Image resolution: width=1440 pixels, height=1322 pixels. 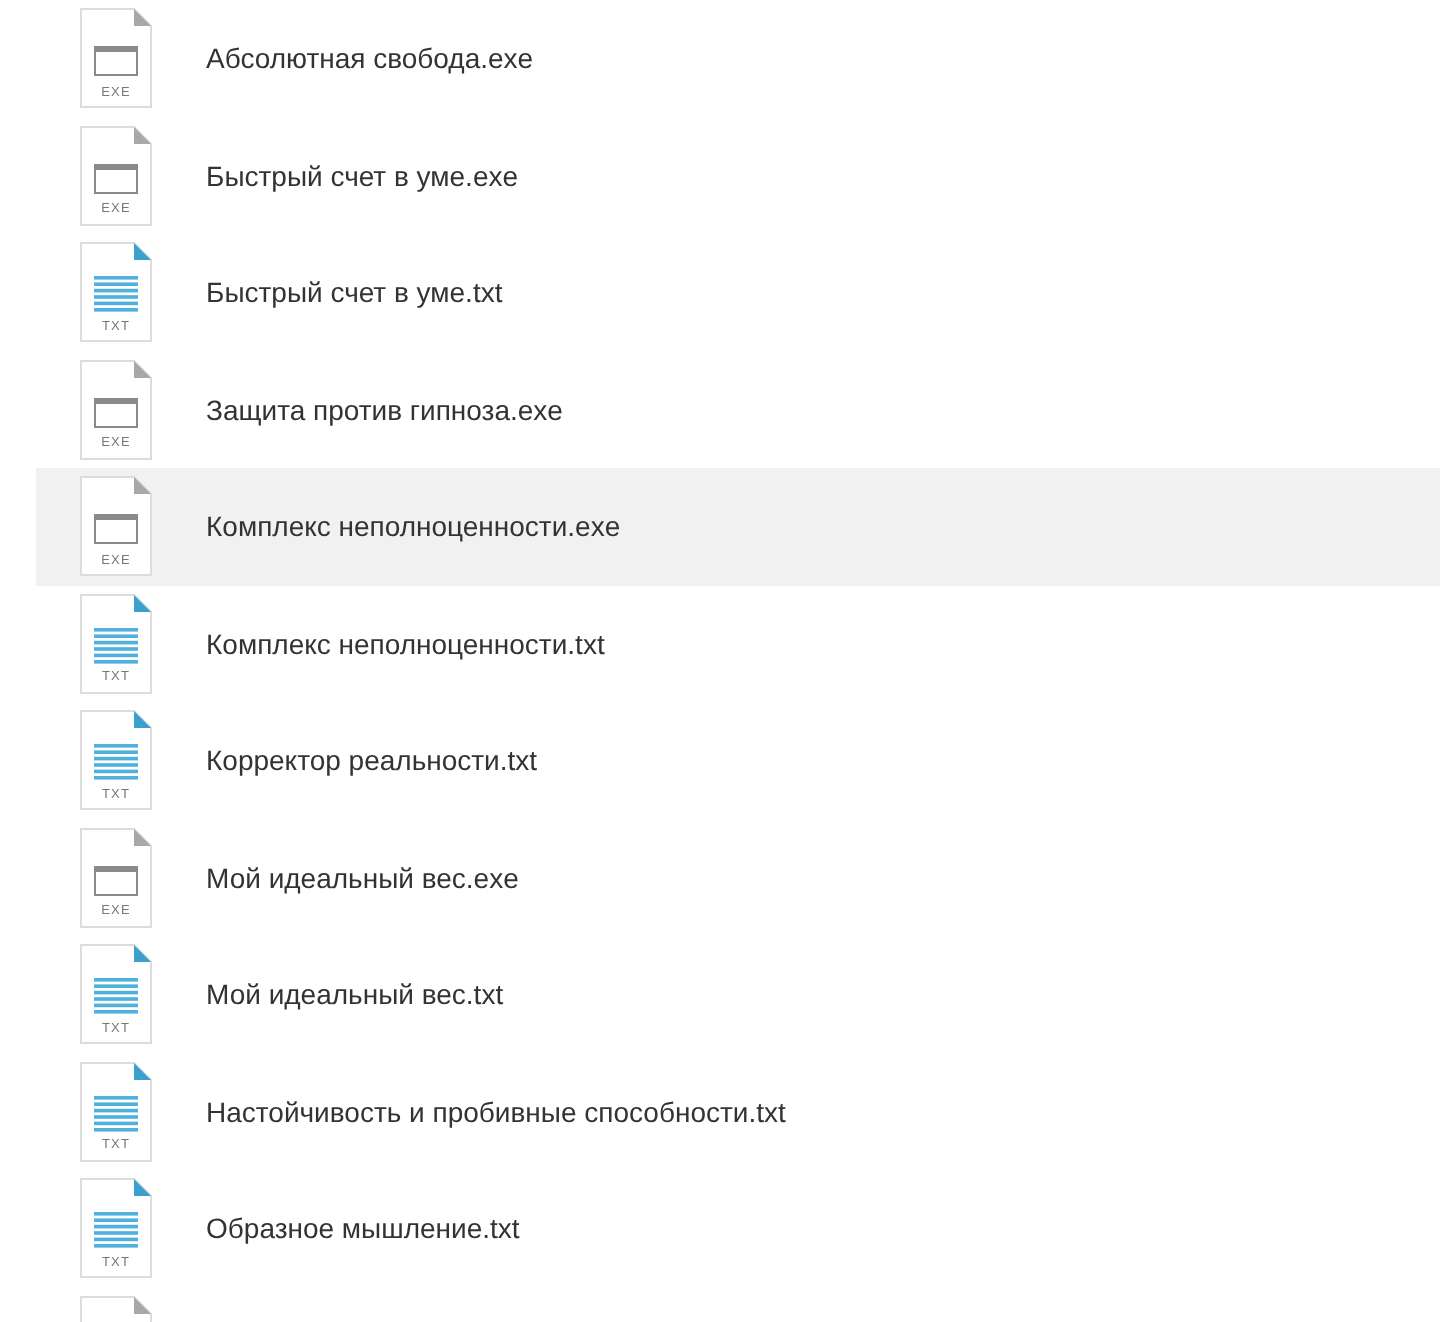 What do you see at coordinates (362, 877) in the screenshot?
I see `file-name: Мой идеальный вес.exe` at bounding box center [362, 877].